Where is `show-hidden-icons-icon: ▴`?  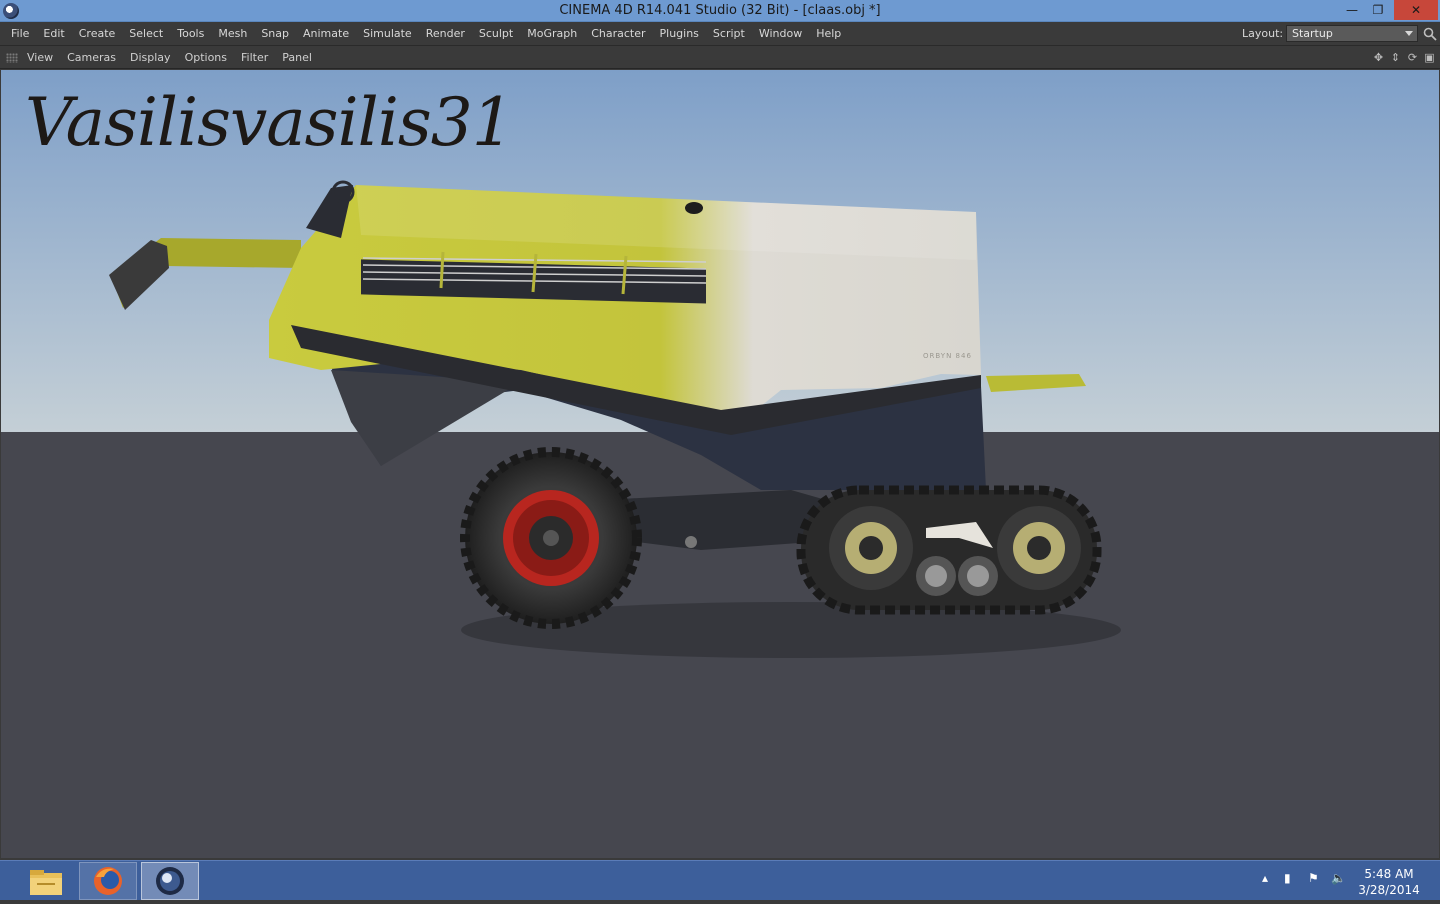
show-hidden-icons-icon: ▴ is located at coordinates (1265, 878).